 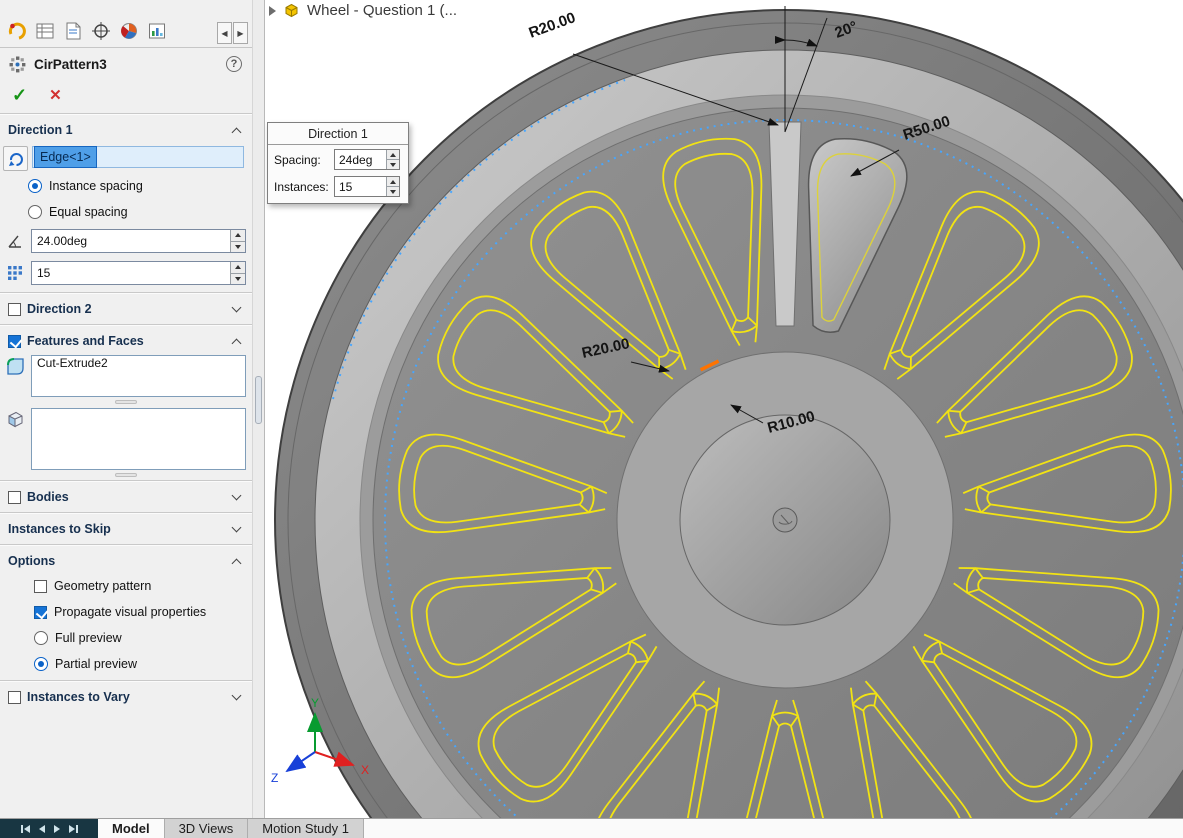 What do you see at coordinates (138, 241) in the screenshot?
I see `angle-input: 24.00deg` at bounding box center [138, 241].